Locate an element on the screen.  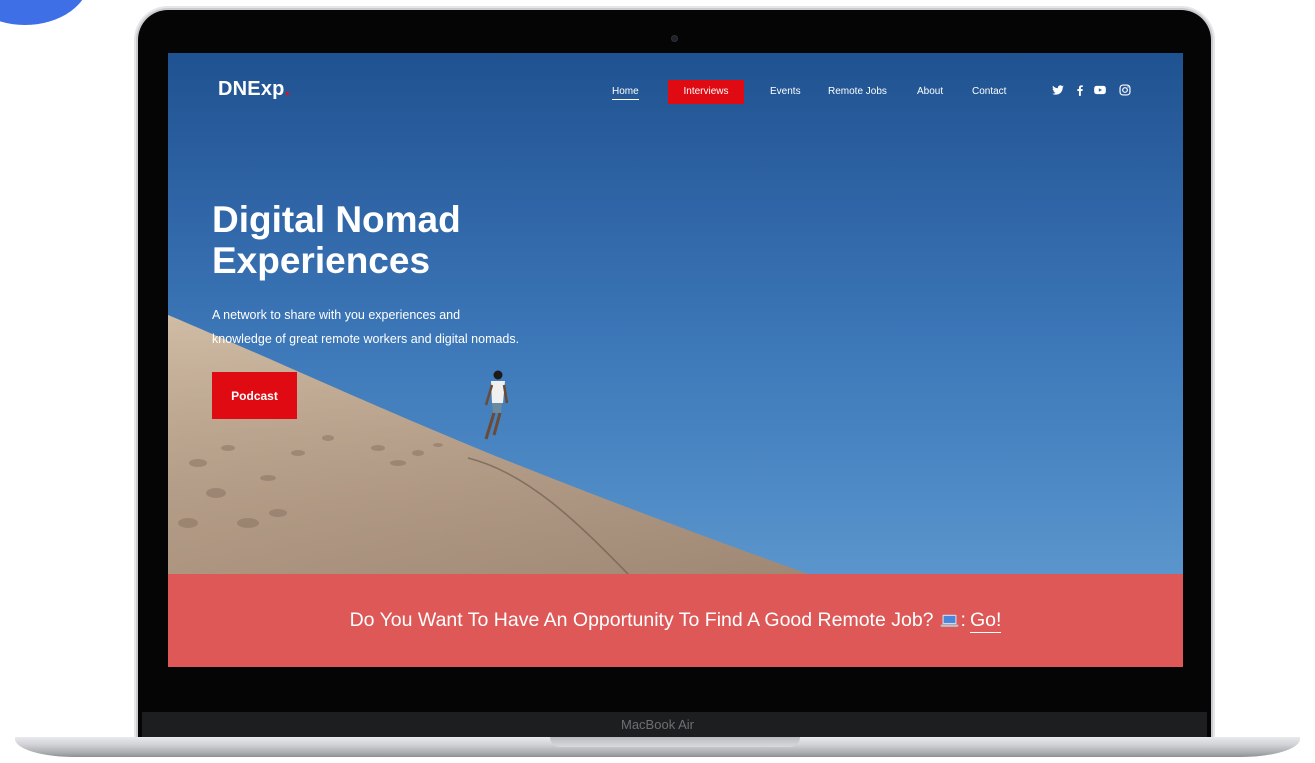
decorative-blob is located at coordinates (45, 12).